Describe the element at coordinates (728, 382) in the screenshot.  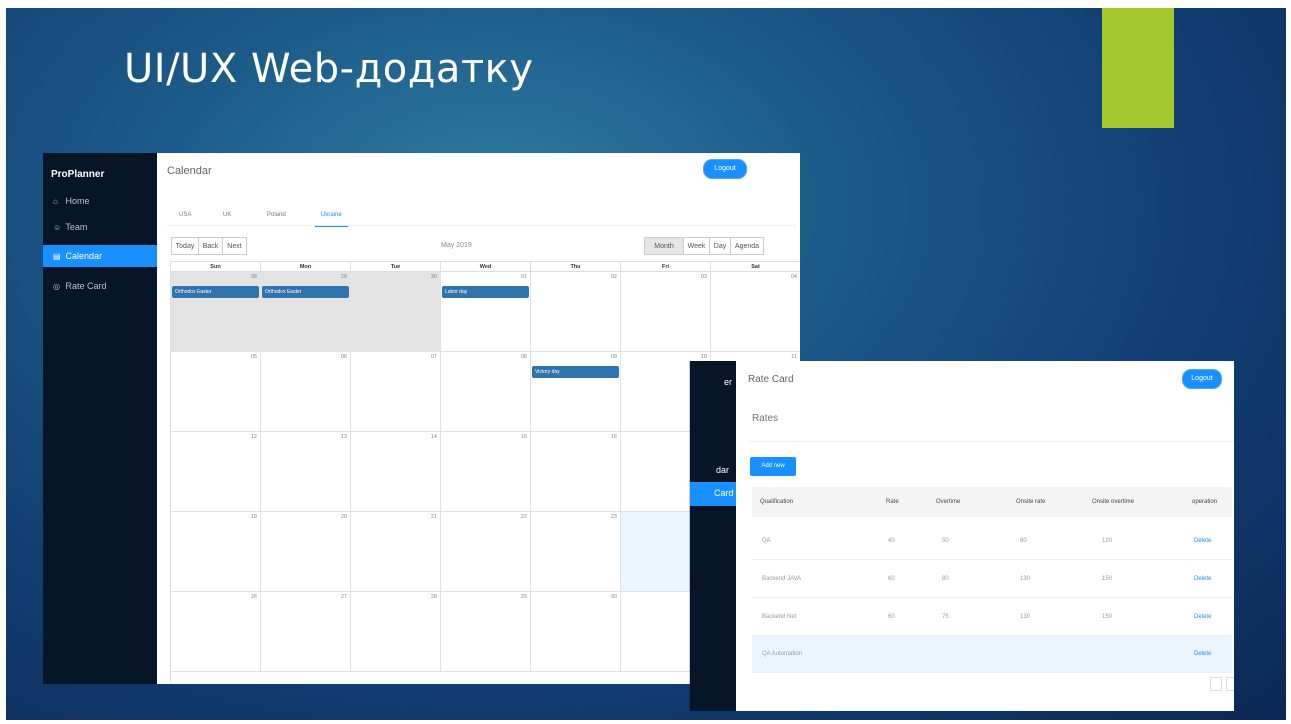
I see `sidebar-item-fragment: er` at that location.